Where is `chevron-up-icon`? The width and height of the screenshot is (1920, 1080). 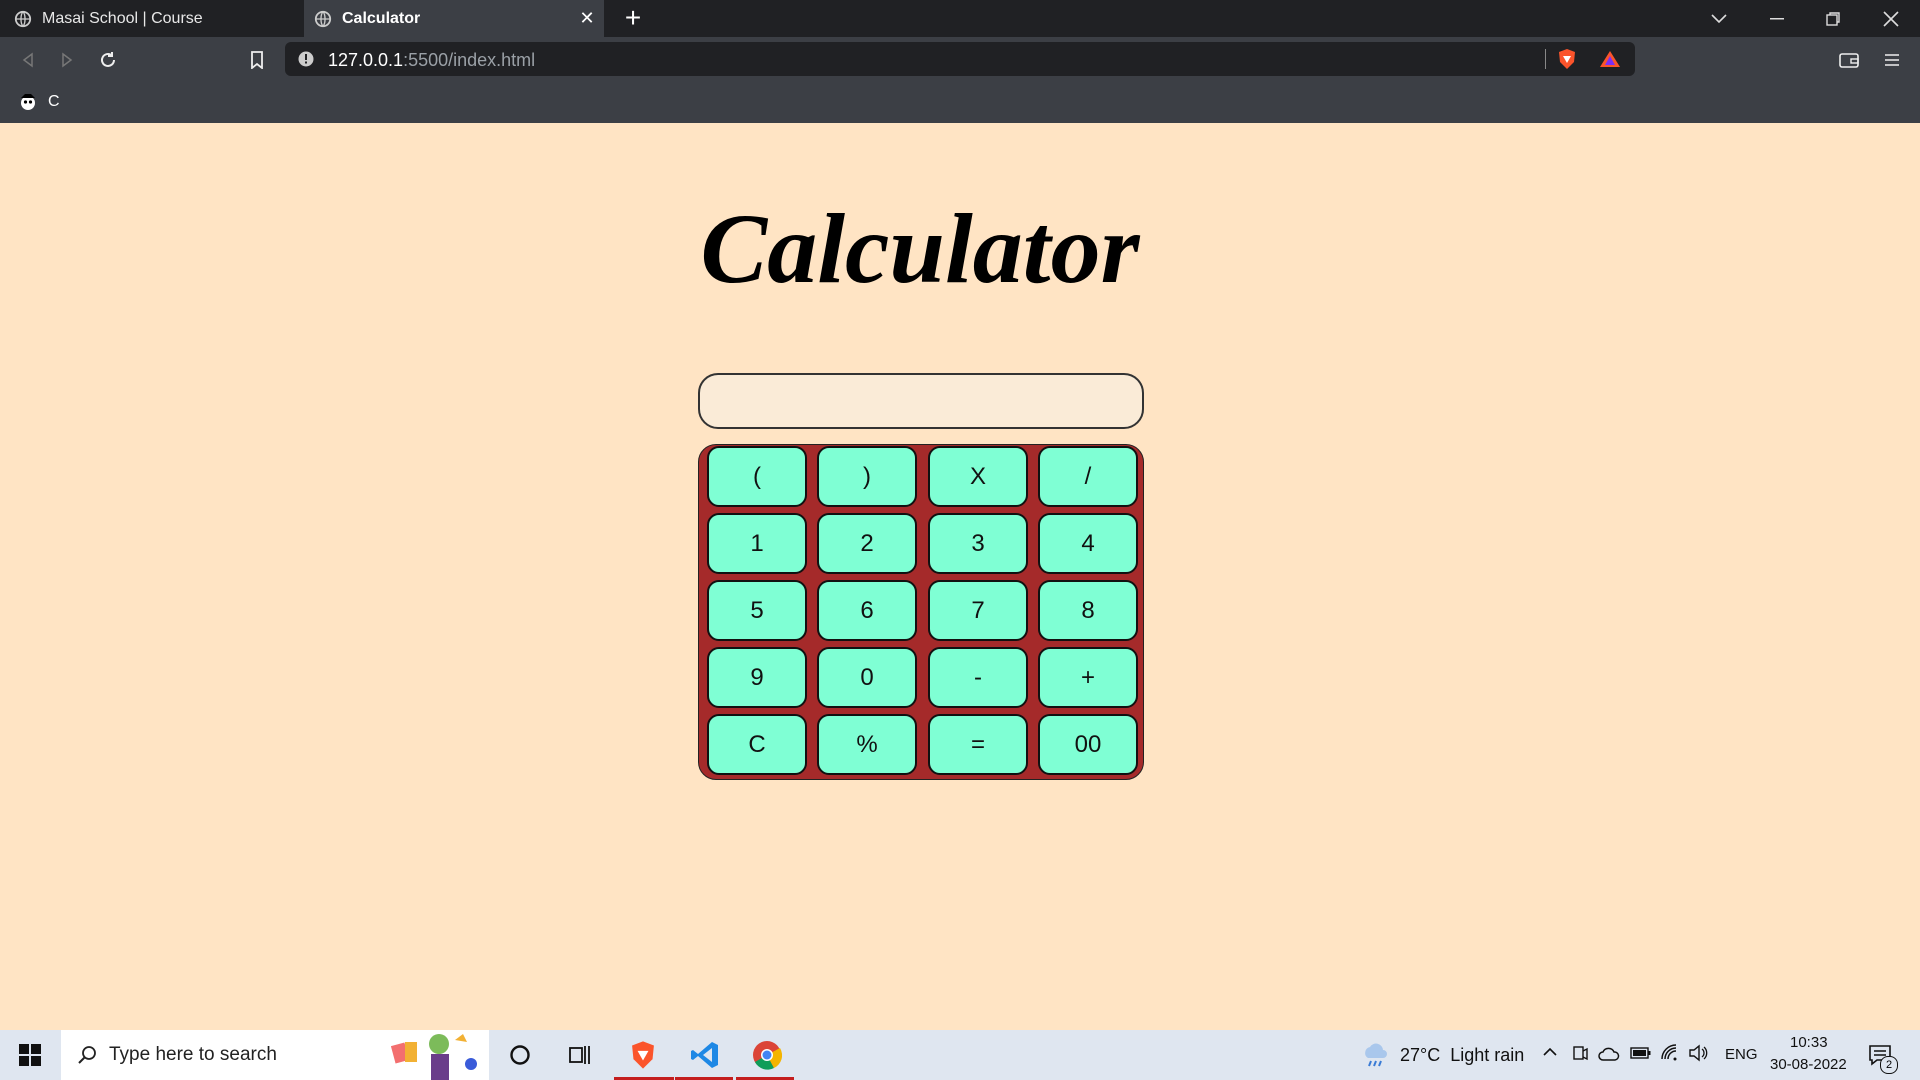
chevron-up-icon is located at coordinates (1550, 1052).